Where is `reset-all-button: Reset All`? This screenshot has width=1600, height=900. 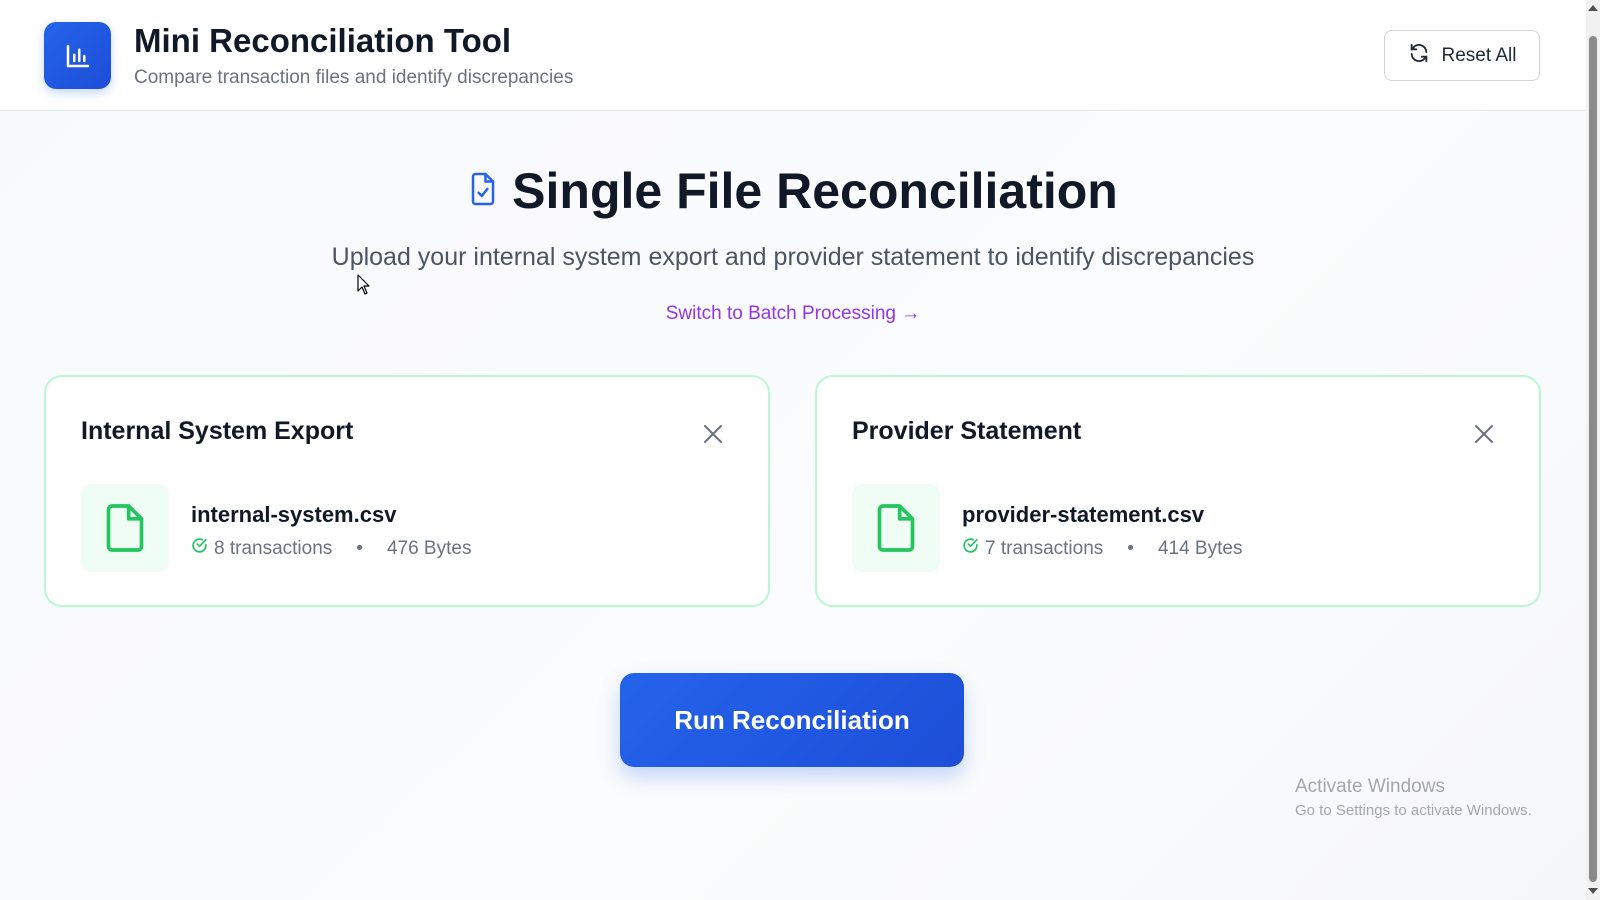
reset-all-button: Reset All is located at coordinates (1462, 55).